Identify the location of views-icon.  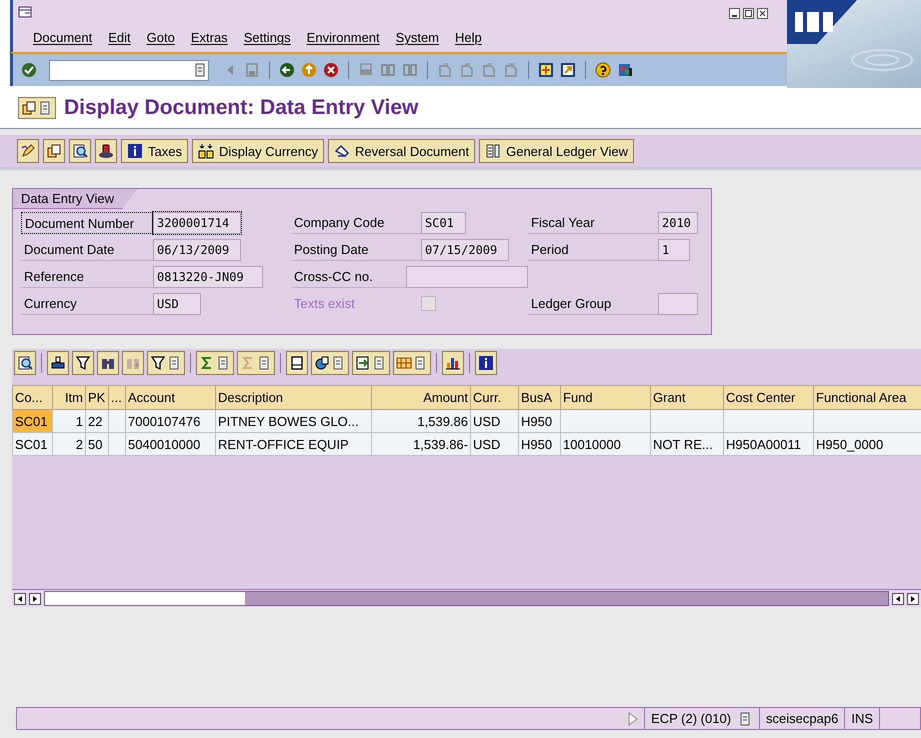
(322, 363).